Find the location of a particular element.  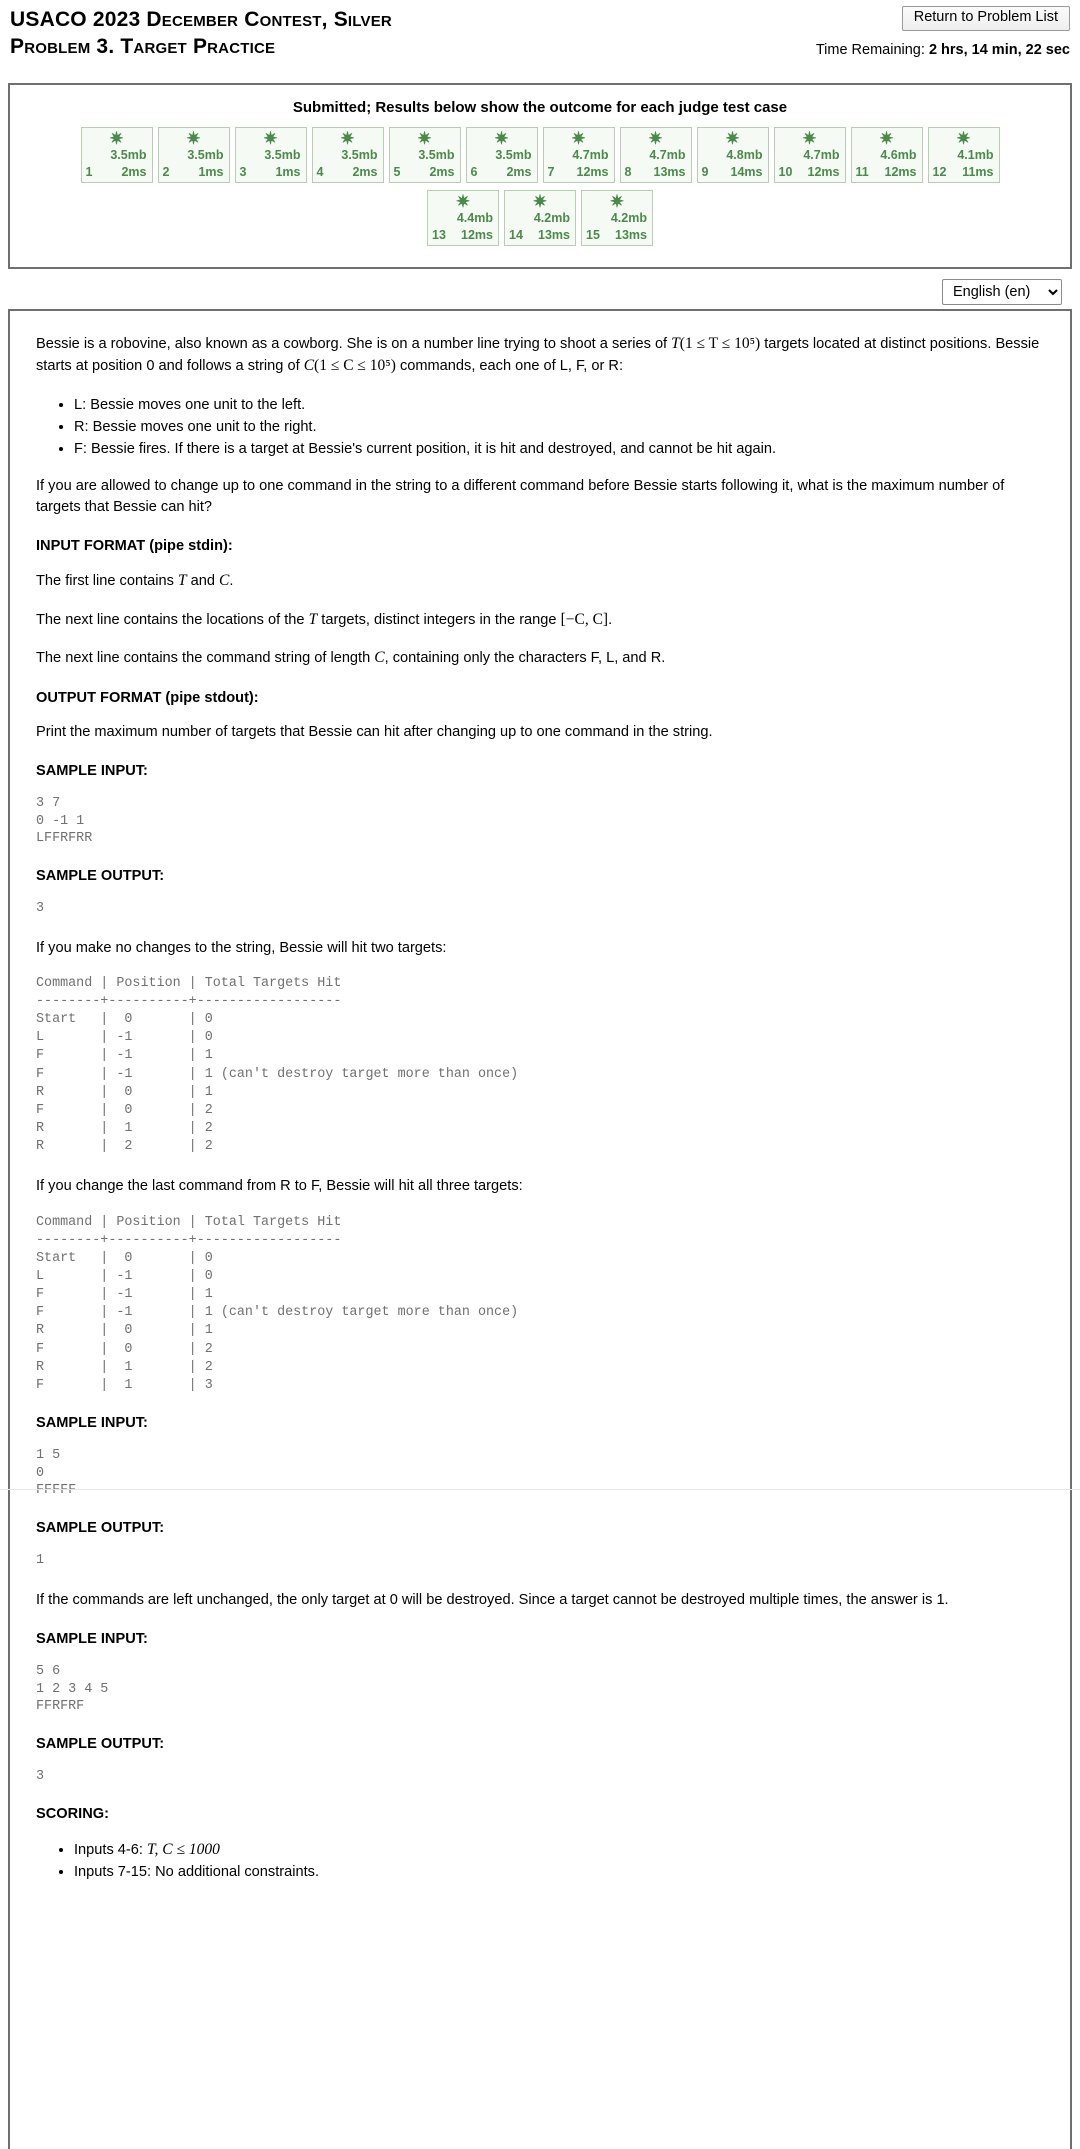

testcase-result-12: ✷ 4.1mb 12 11ms is located at coordinates (963, 154).